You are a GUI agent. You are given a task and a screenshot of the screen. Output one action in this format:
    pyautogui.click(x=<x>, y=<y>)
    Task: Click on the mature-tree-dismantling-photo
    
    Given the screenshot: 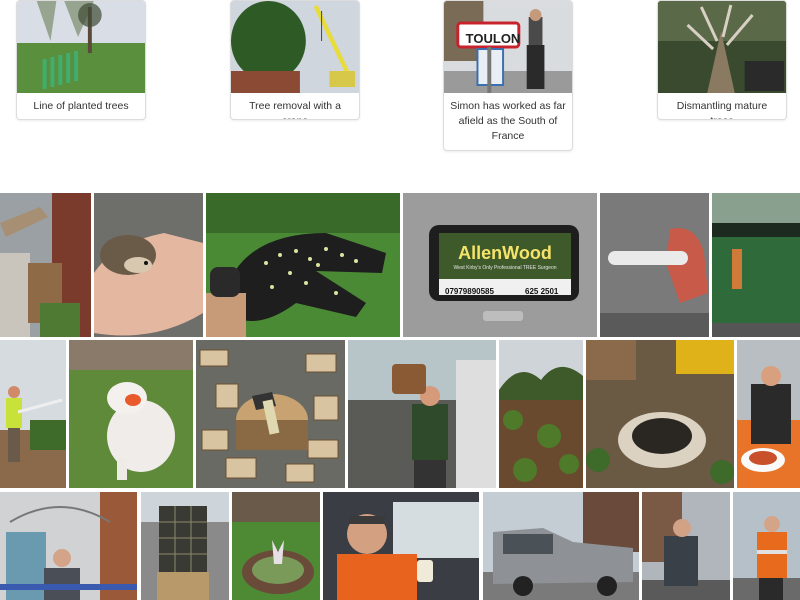 What is the action you would take?
    pyautogui.click(x=722, y=47)
    